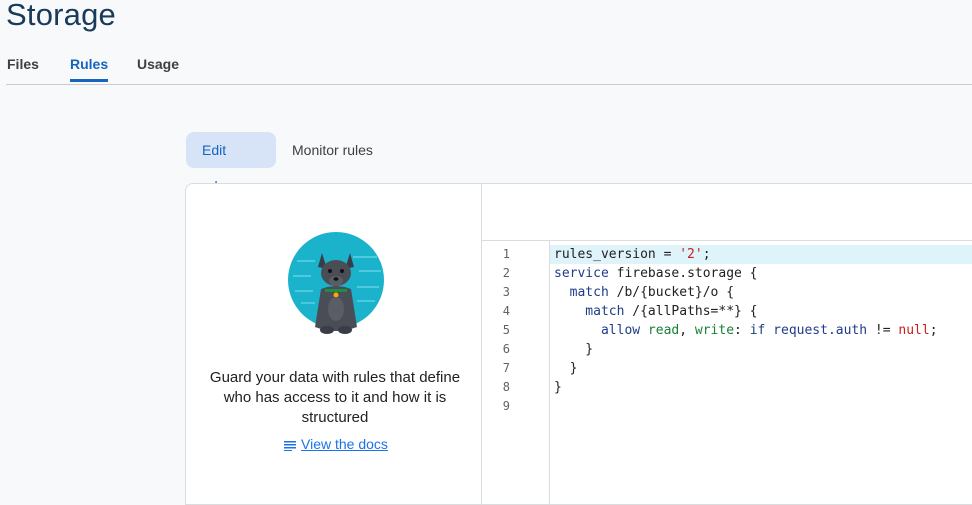 The image size is (972, 505). What do you see at coordinates (489, 66) in the screenshot?
I see `tab-bar: Files Rules Usage` at bounding box center [489, 66].